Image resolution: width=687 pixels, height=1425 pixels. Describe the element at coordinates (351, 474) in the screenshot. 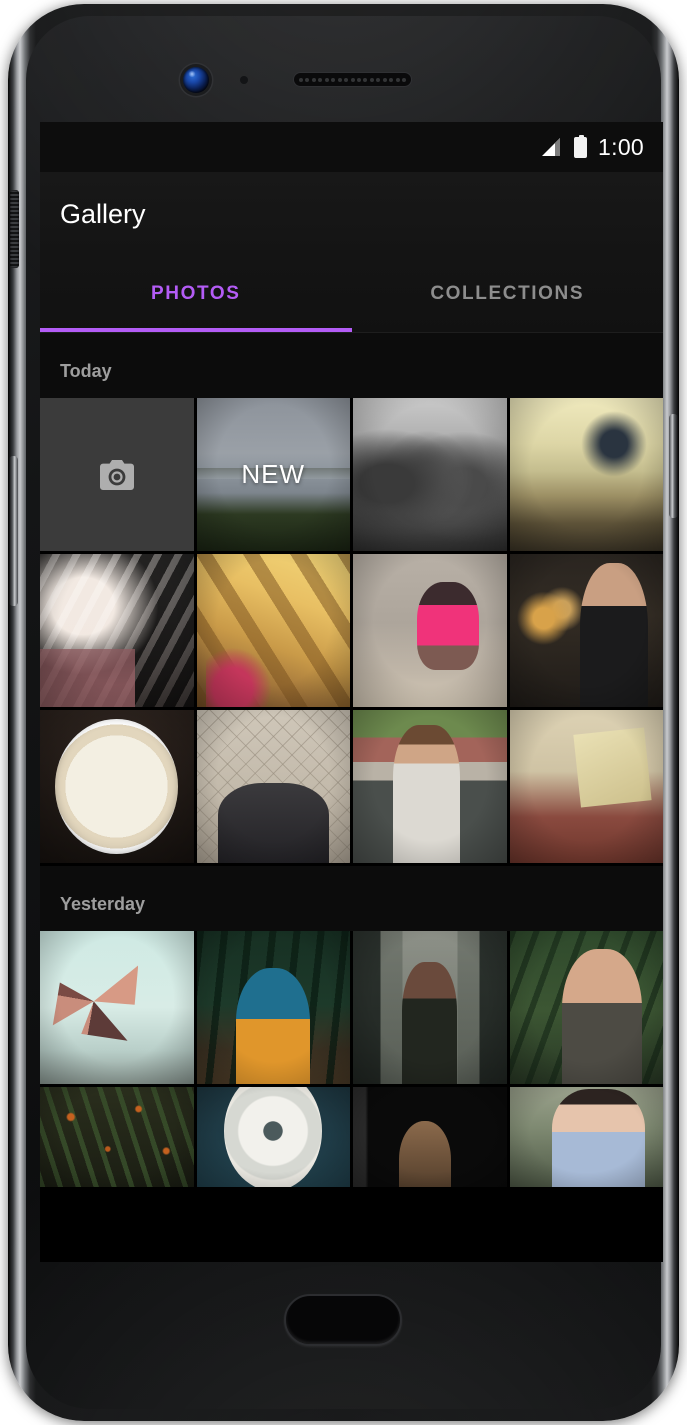

I see `photo-row: NEW` at that location.